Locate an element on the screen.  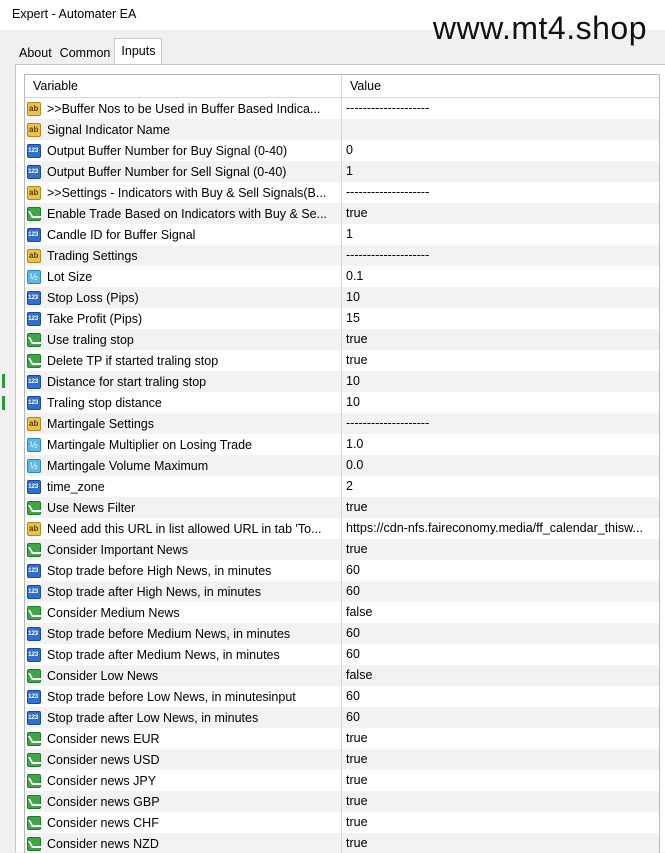
variable-cell: Consider Medium News is located at coordinates (183, 612).